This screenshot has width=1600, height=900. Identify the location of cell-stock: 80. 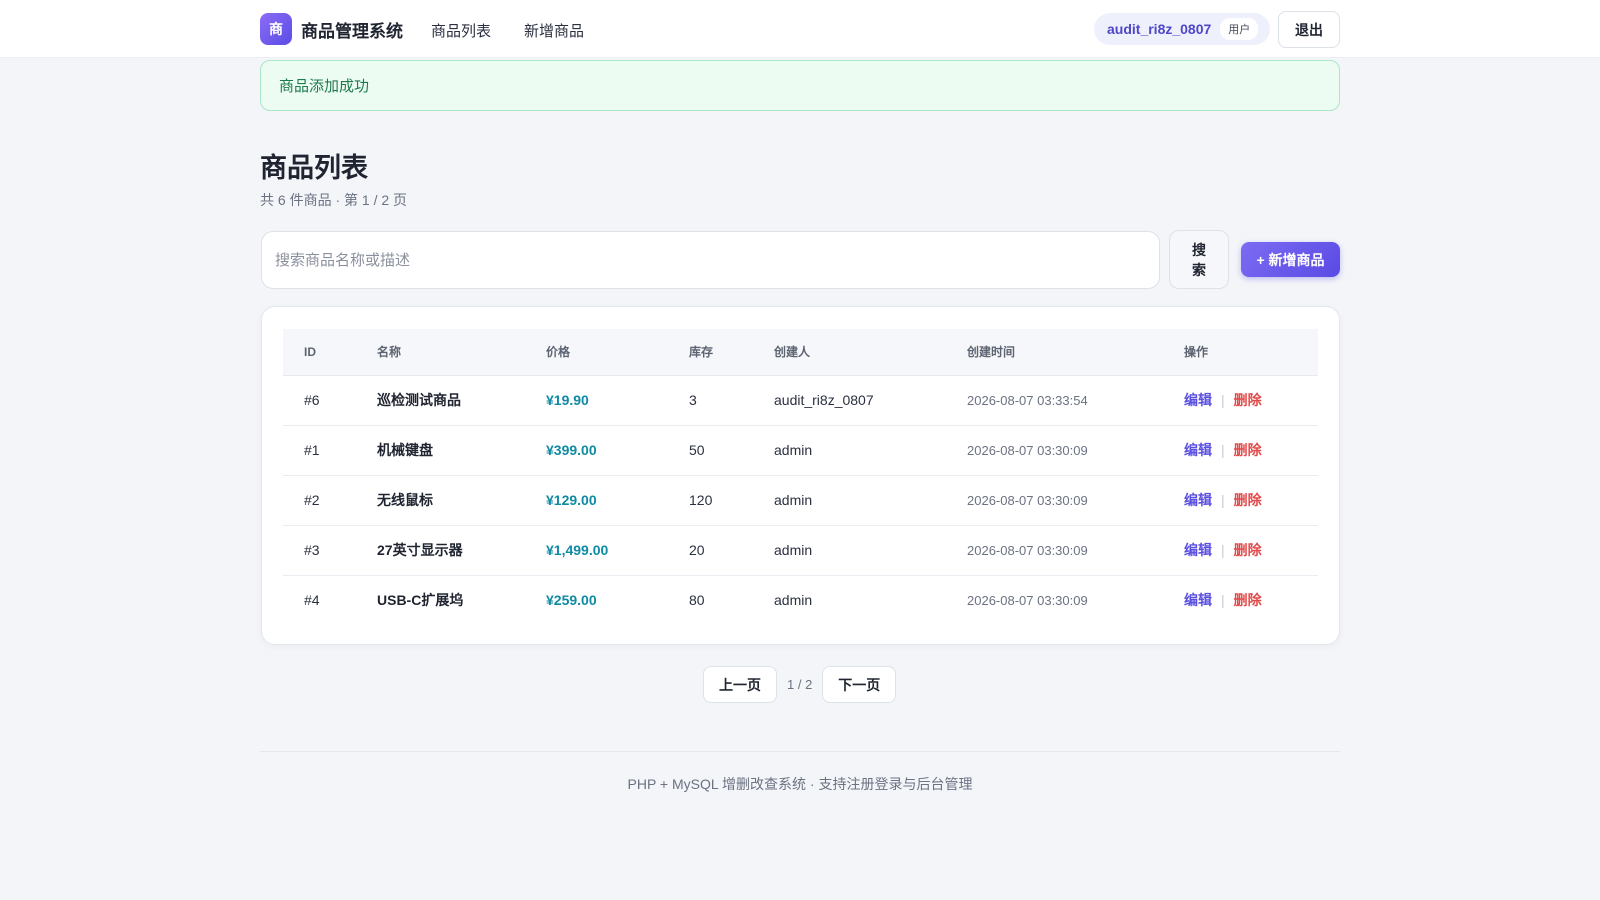
(697, 600).